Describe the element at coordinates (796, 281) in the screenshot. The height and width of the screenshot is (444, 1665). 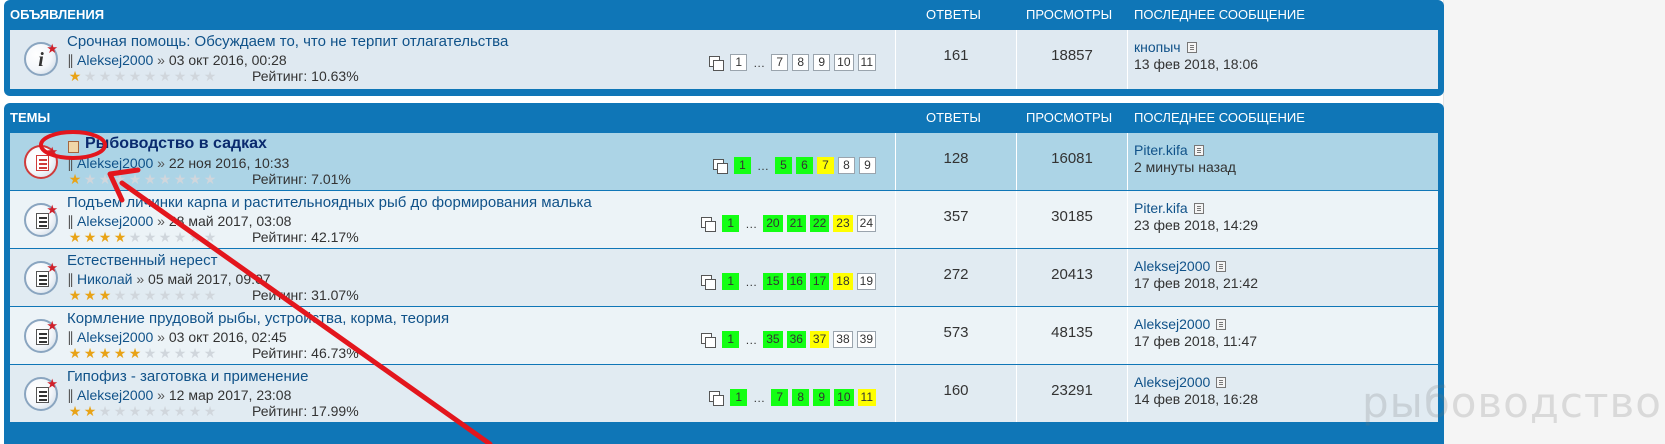
I see `page-link: 16` at that location.